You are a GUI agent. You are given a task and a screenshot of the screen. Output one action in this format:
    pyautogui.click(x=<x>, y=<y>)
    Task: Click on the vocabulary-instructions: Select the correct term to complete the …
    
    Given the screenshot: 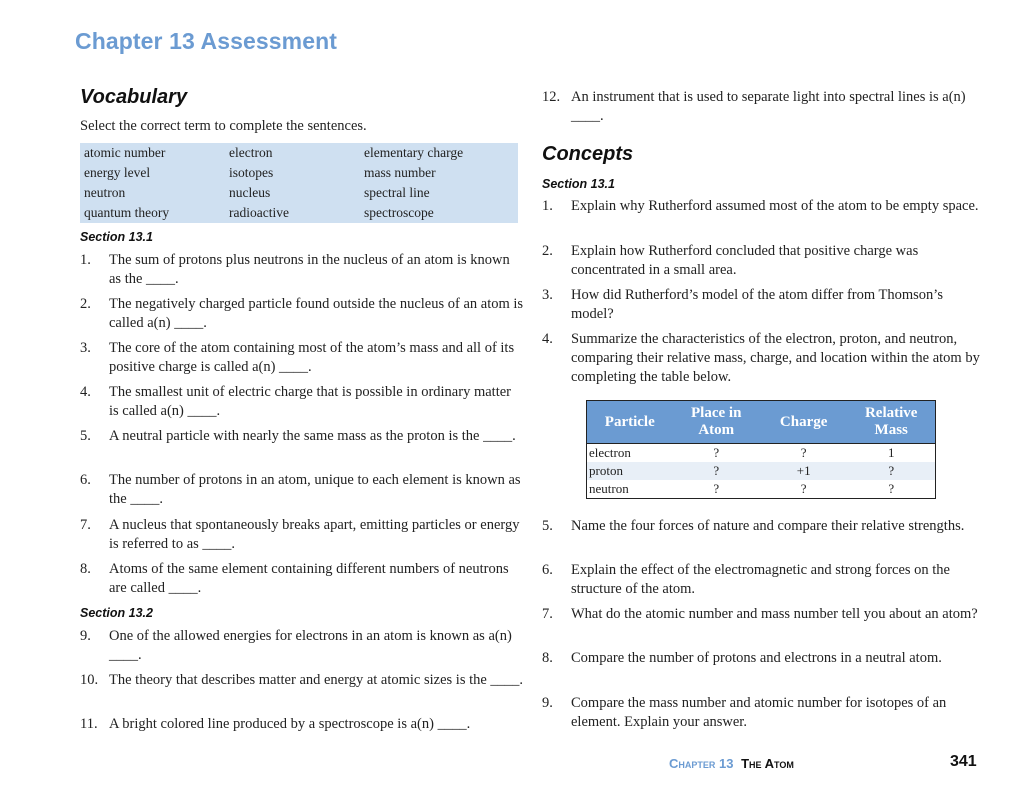 What is the action you would take?
    pyautogui.click(x=223, y=126)
    